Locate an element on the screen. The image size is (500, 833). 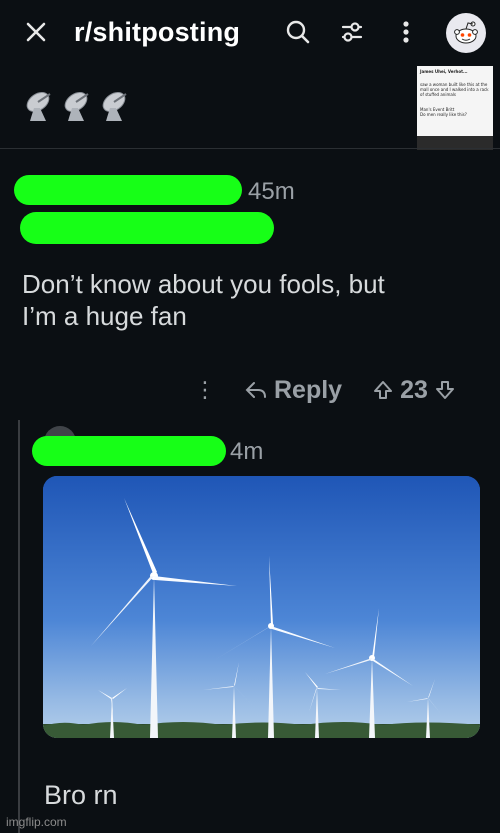
more-options-button: ⋮ is located at coordinates (205, 390).